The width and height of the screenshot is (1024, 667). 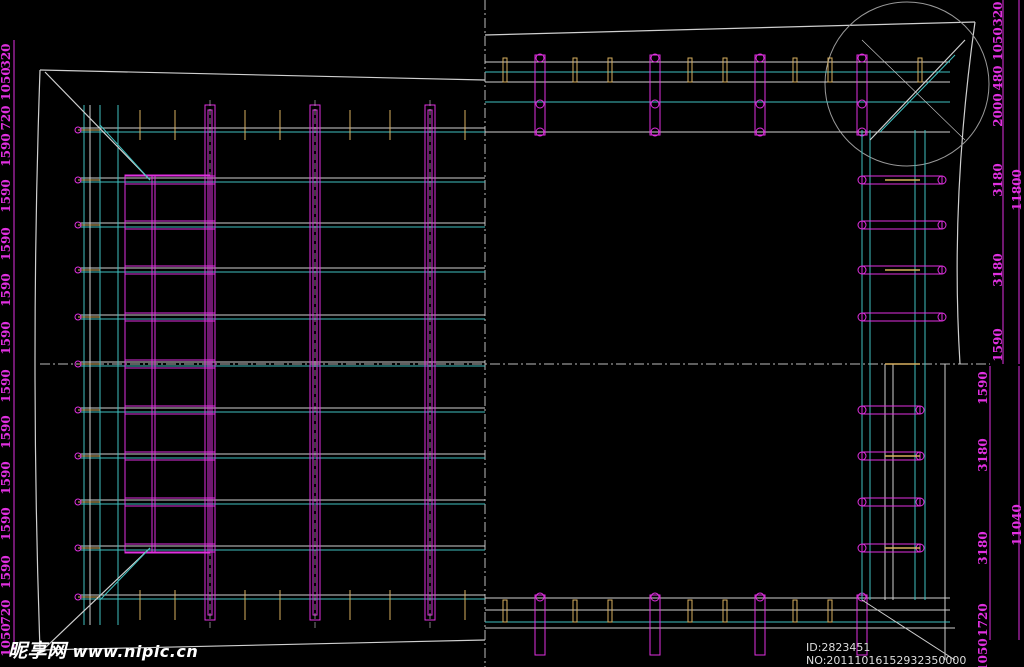 I want to click on watermark-id: ID:2823451 NO:20111016152932350000, so click(x=886, y=654).